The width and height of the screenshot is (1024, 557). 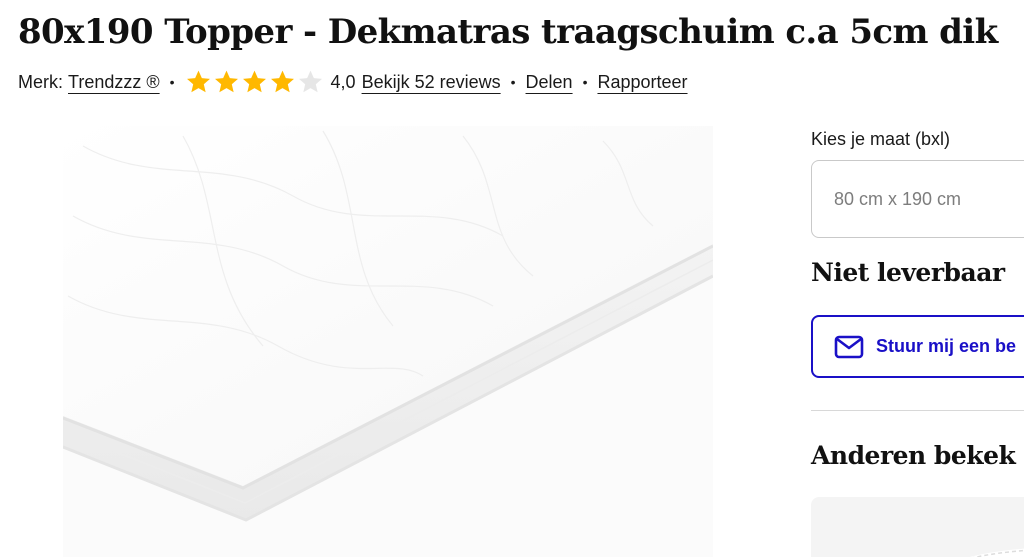 I want to click on size-select: 80 cm x 190 cm, so click(x=917, y=199).